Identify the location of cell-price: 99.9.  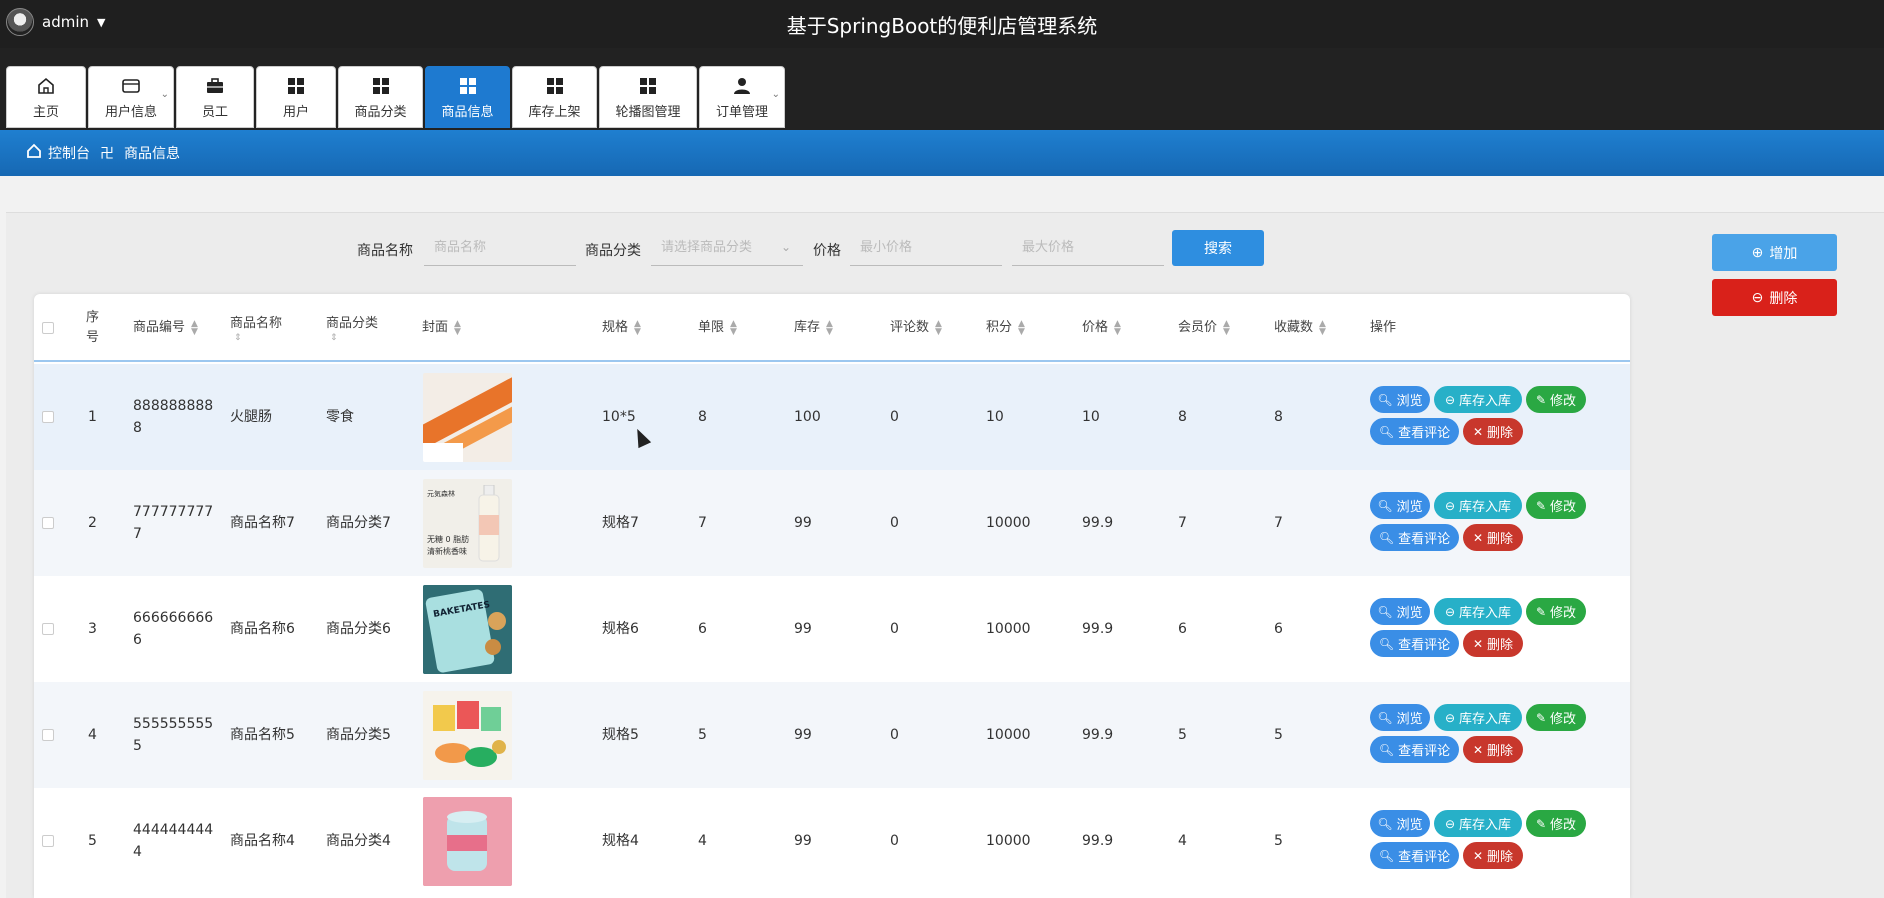
(1098, 523).